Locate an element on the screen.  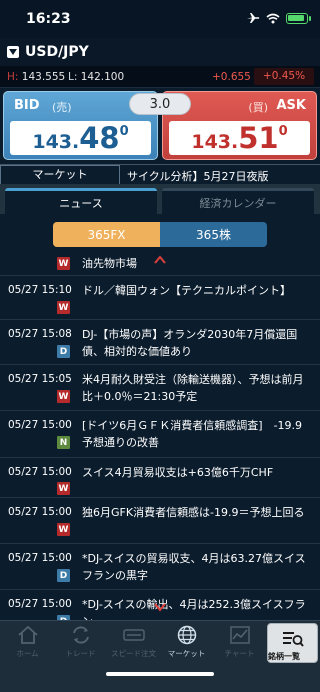
nav-speed-order: スピード注文 is located at coordinates (133, 644).